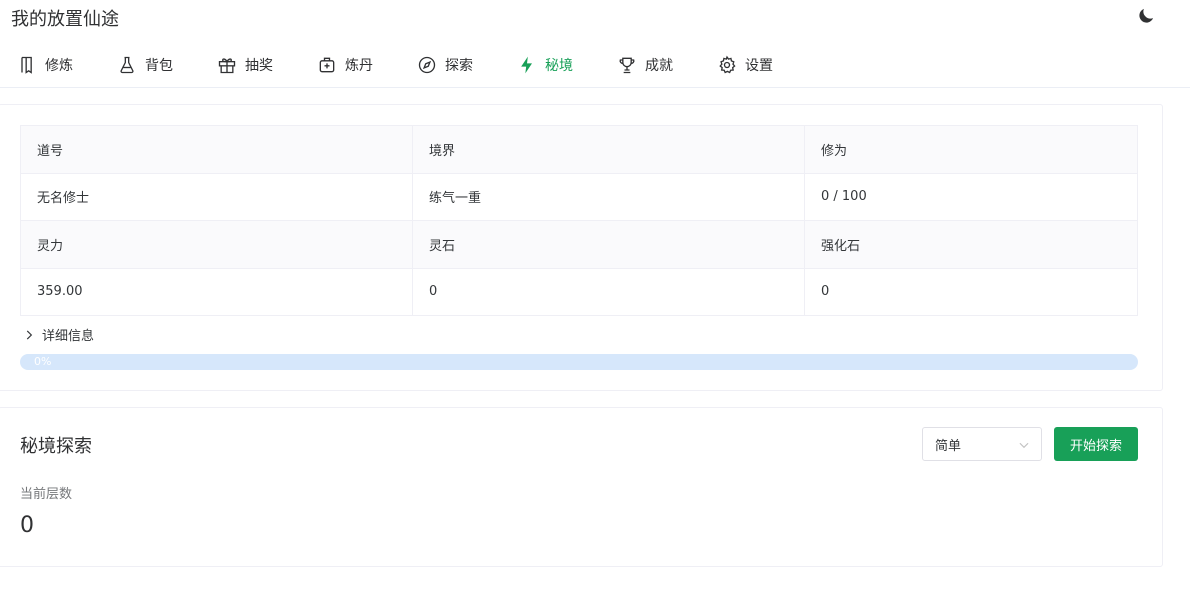  What do you see at coordinates (159, 66) in the screenshot?
I see `nav-label: 背包` at bounding box center [159, 66].